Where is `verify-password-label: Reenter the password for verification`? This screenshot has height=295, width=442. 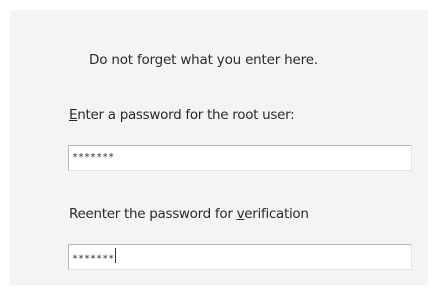
verify-password-label: Reenter the password for verification is located at coordinates (189, 214).